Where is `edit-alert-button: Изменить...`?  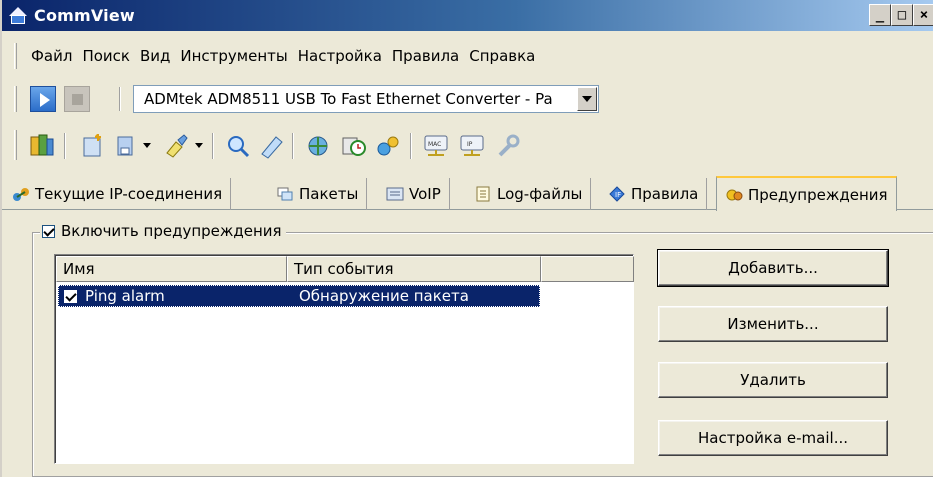
edit-alert-button: Изменить... is located at coordinates (773, 324).